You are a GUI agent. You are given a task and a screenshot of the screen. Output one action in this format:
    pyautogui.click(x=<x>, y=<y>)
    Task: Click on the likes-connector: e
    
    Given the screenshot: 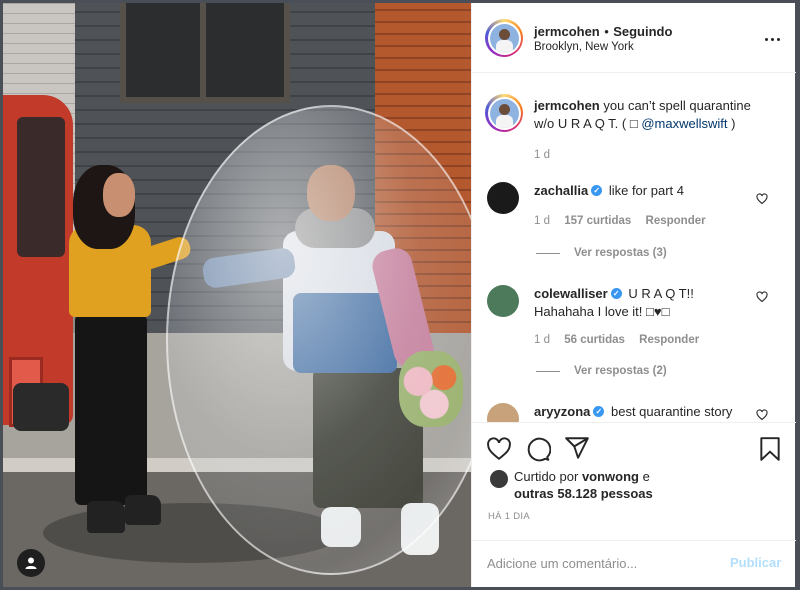 What is the action you would take?
    pyautogui.click(x=646, y=476)
    